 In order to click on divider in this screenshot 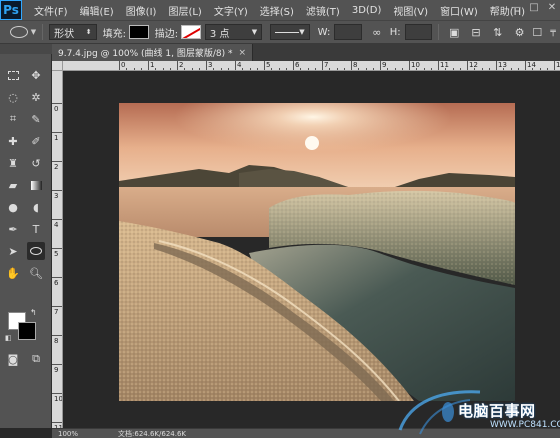, I will do `click(439, 32)`.